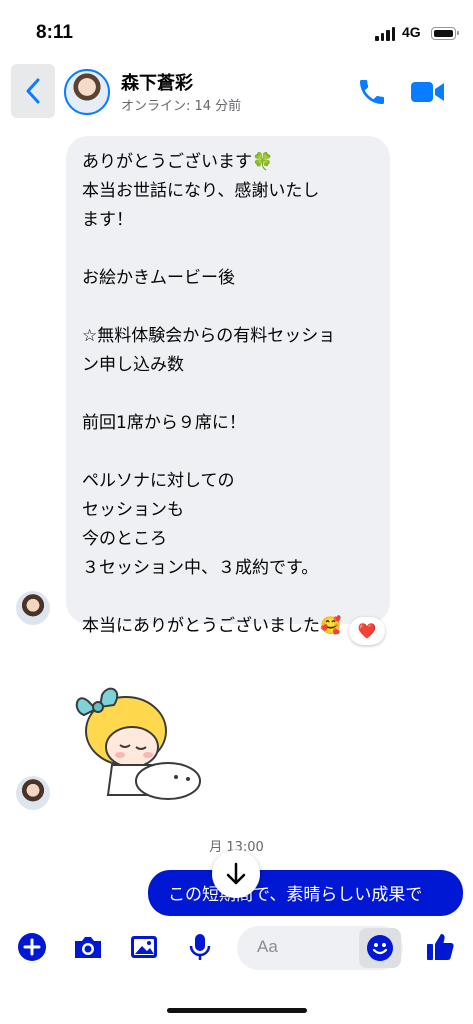 The image size is (473, 1024). Describe the element at coordinates (320, 948) in the screenshot. I see `message-input: Aa` at that location.